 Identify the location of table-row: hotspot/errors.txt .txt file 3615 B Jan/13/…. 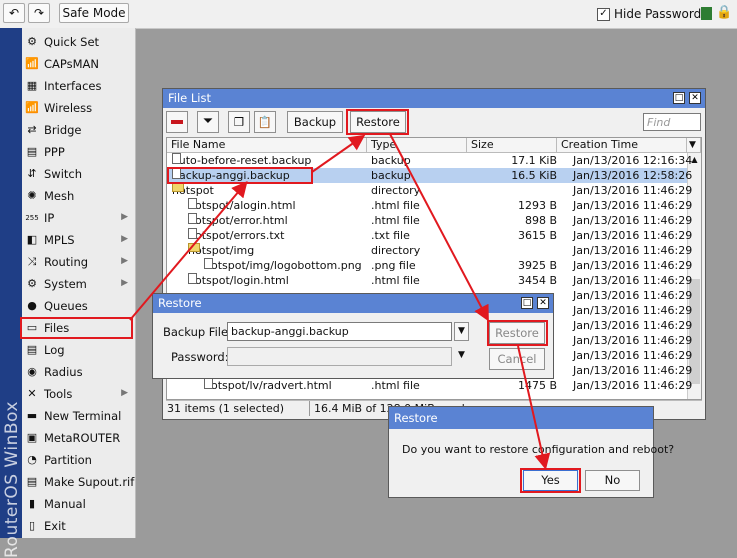
(429, 235).